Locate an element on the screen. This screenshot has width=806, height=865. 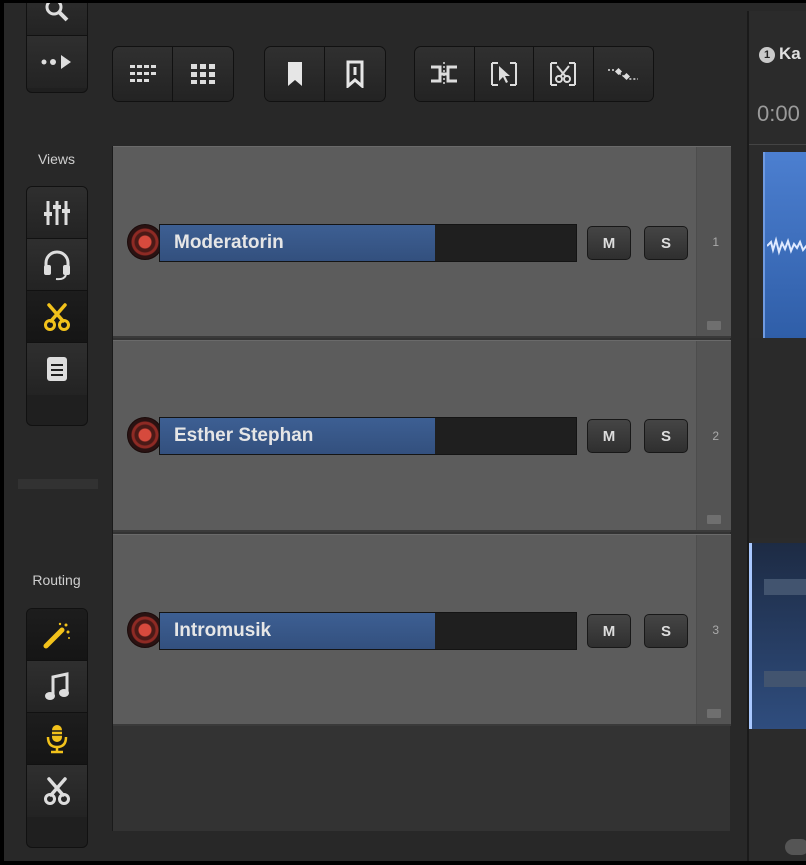
cut-routing-button is located at coordinates (57, 791).